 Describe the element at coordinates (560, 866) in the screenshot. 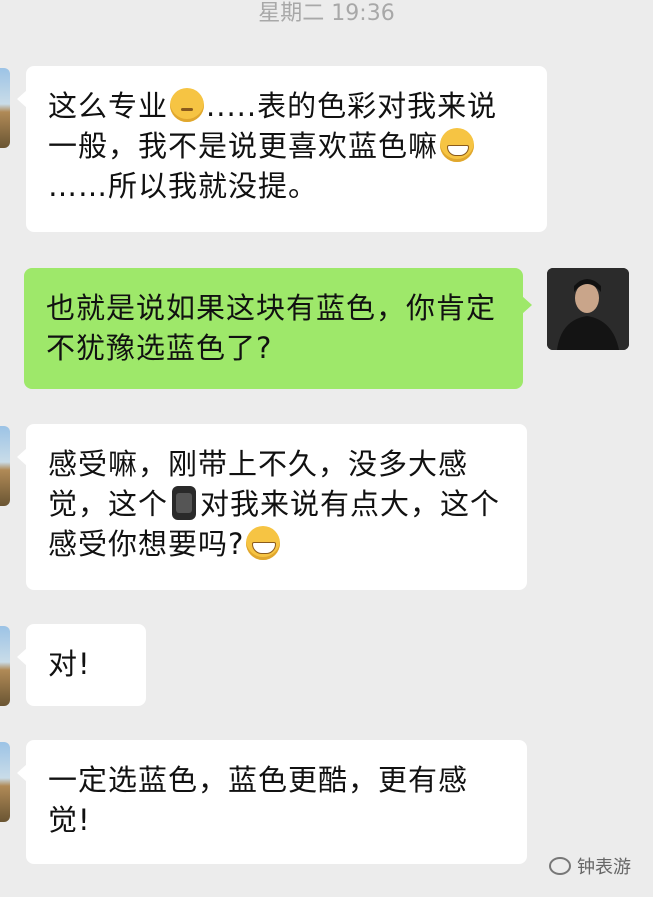

I see `wechat-logo-icon` at that location.